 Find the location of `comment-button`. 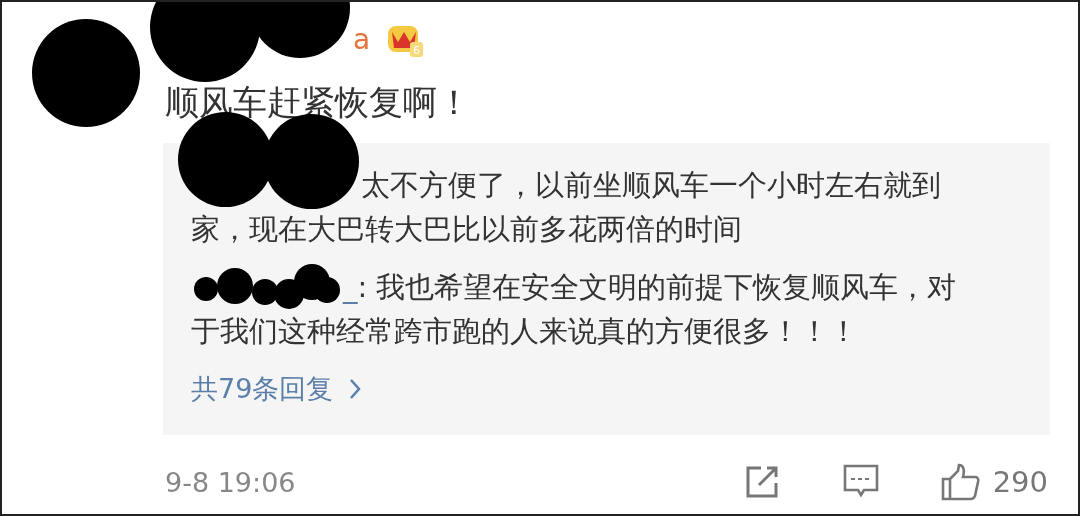

comment-button is located at coordinates (860, 482).